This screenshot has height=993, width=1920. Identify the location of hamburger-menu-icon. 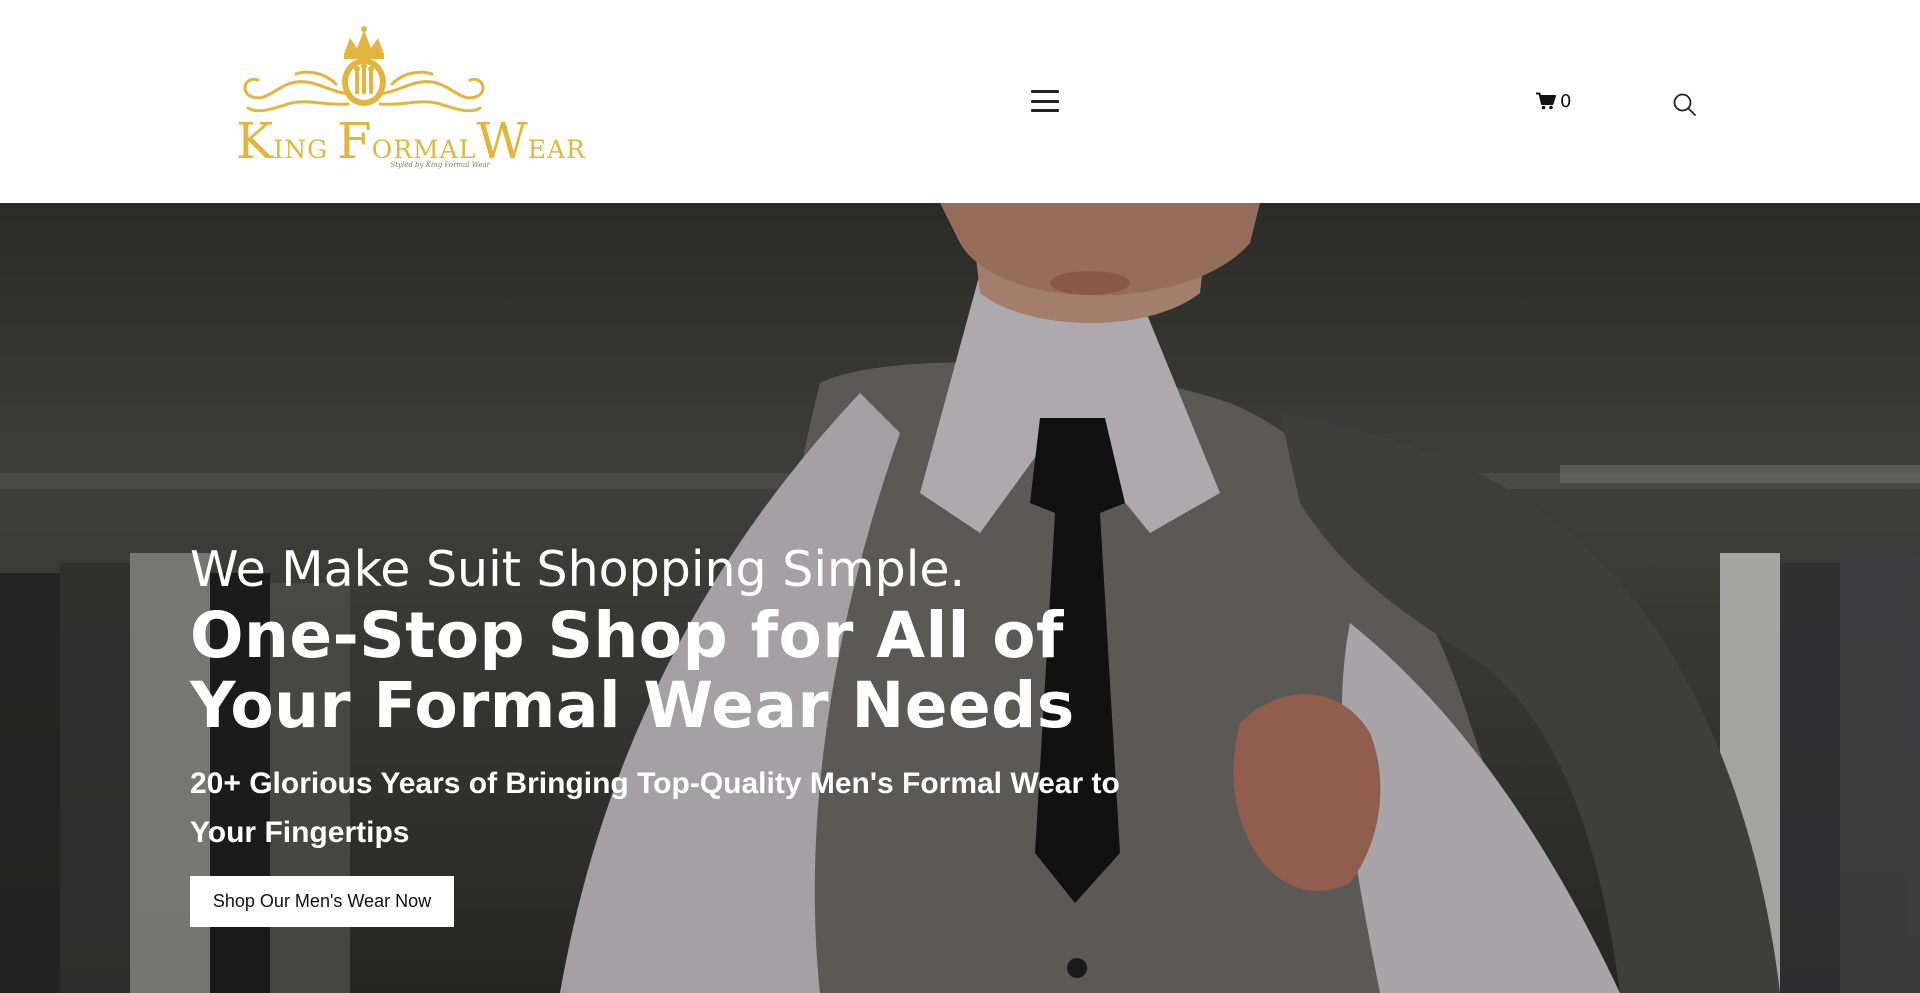
(1045, 101).